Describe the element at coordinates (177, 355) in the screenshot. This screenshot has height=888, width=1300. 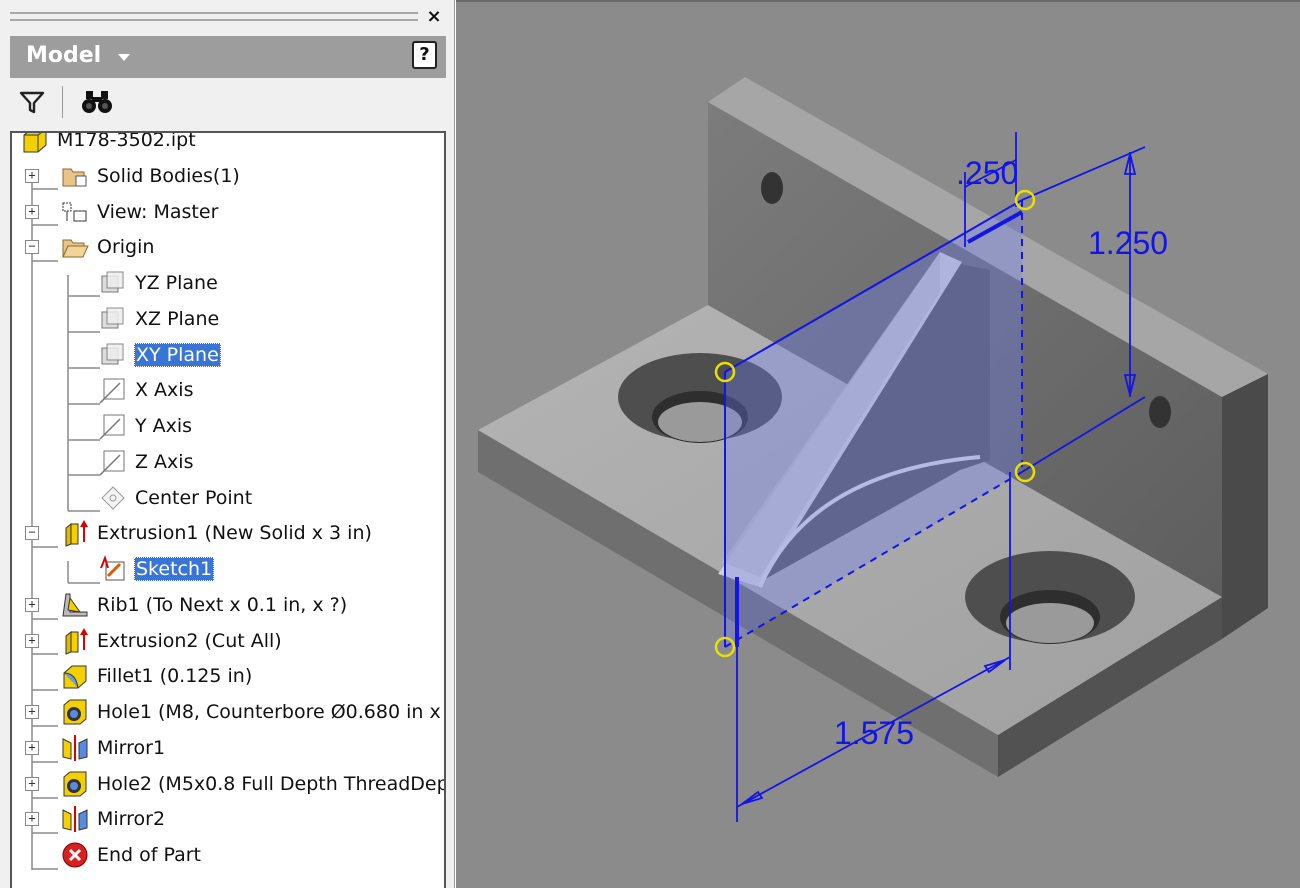
I see `tree-node-label: XY Plane` at that location.